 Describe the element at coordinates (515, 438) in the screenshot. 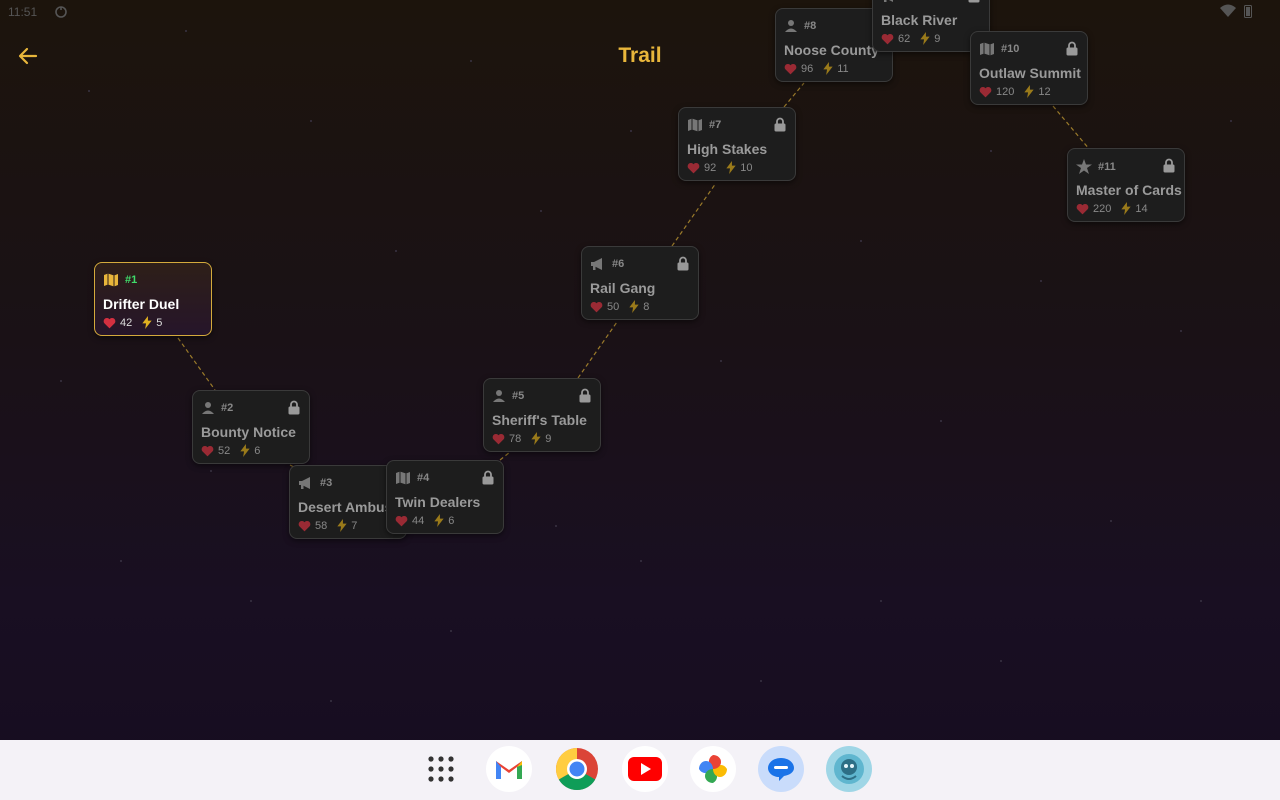

I see `node-hp: 78` at that location.